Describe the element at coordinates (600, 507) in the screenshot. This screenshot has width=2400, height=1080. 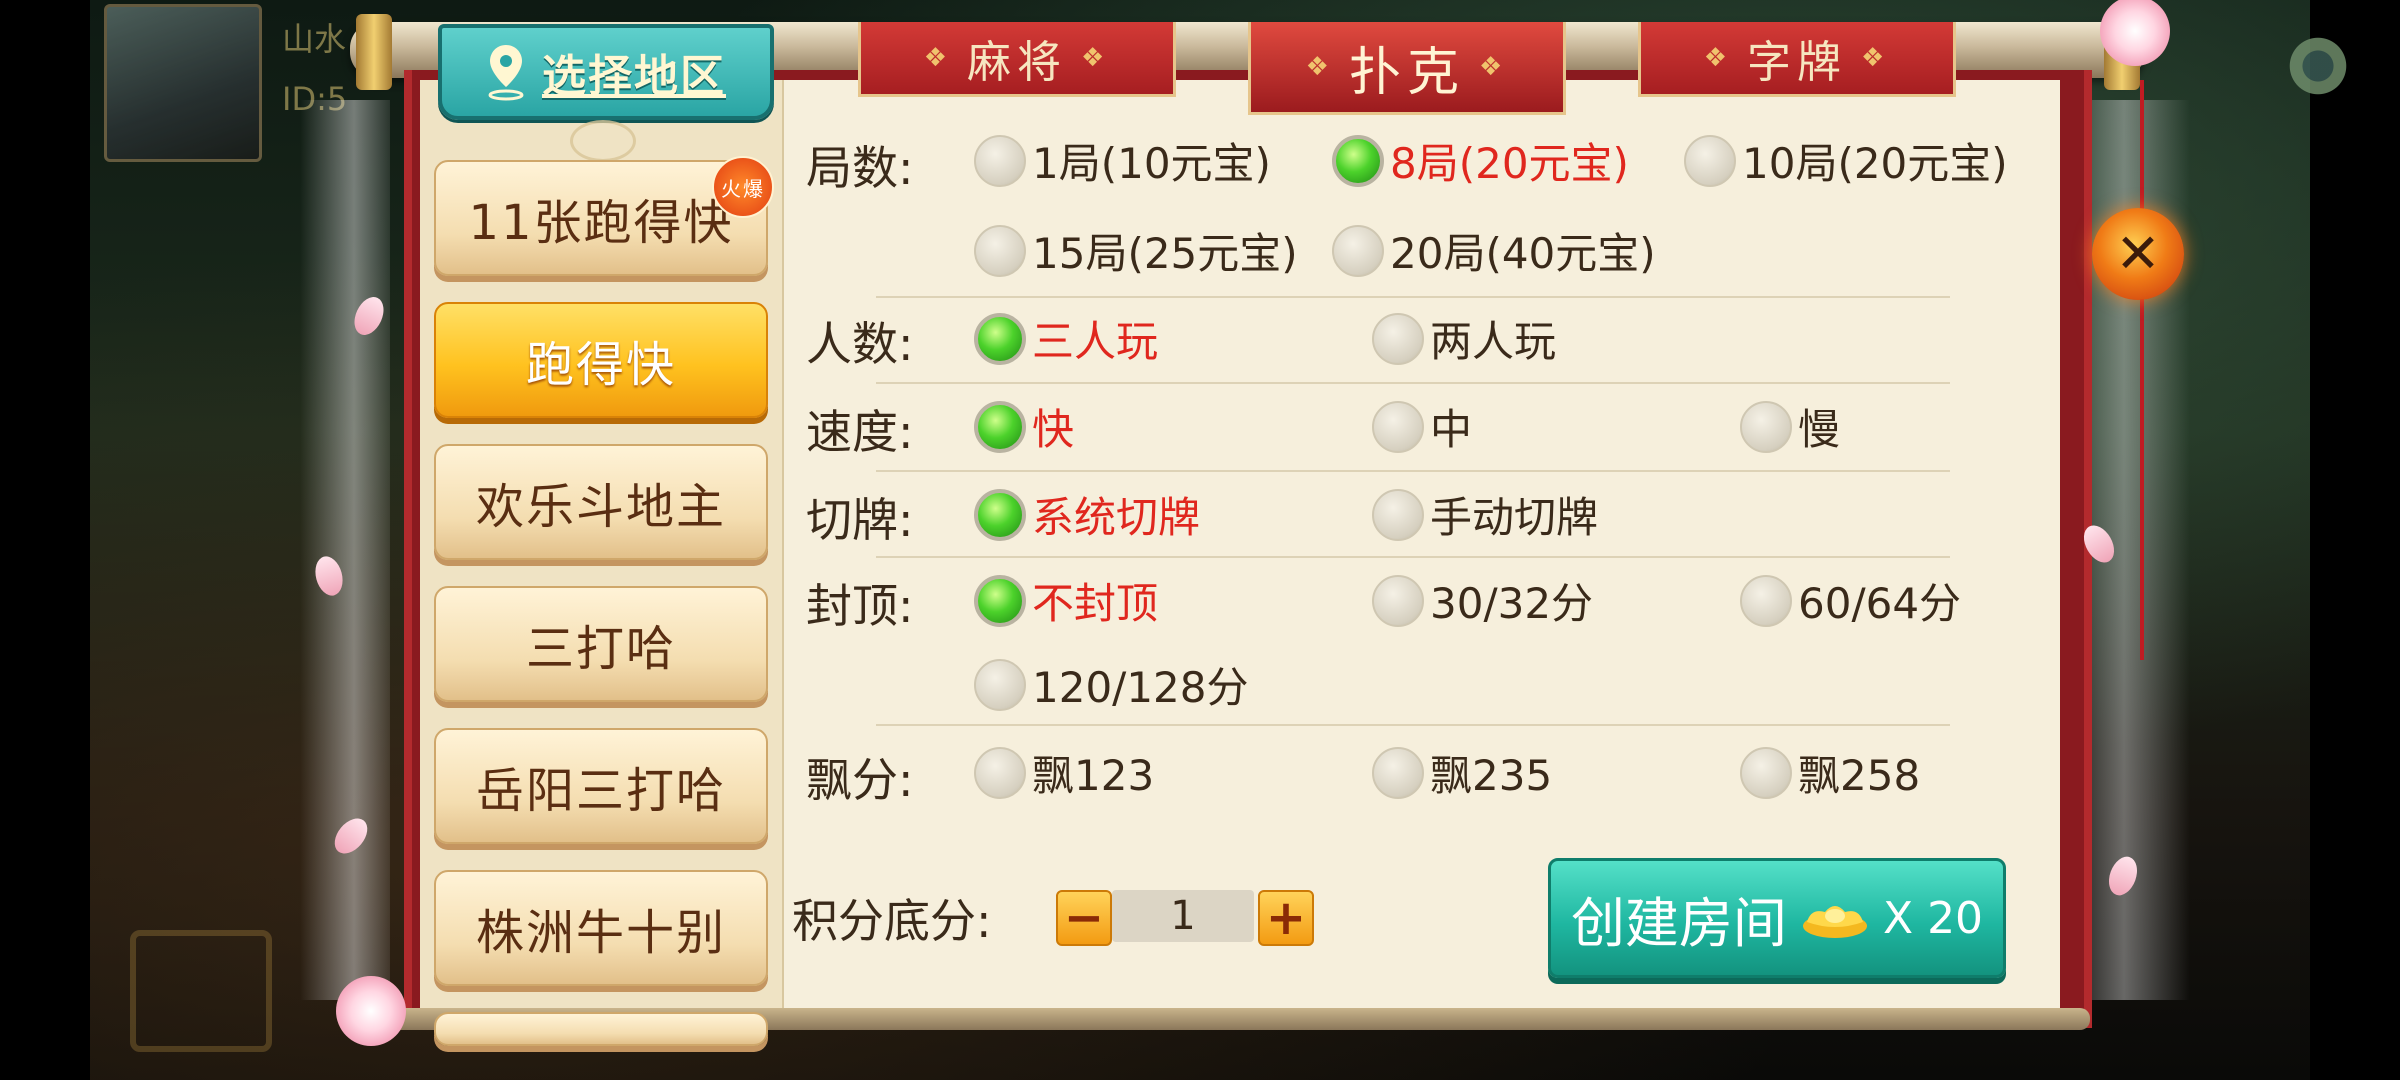
I see `game-item-label: 欢乐斗地主` at that location.